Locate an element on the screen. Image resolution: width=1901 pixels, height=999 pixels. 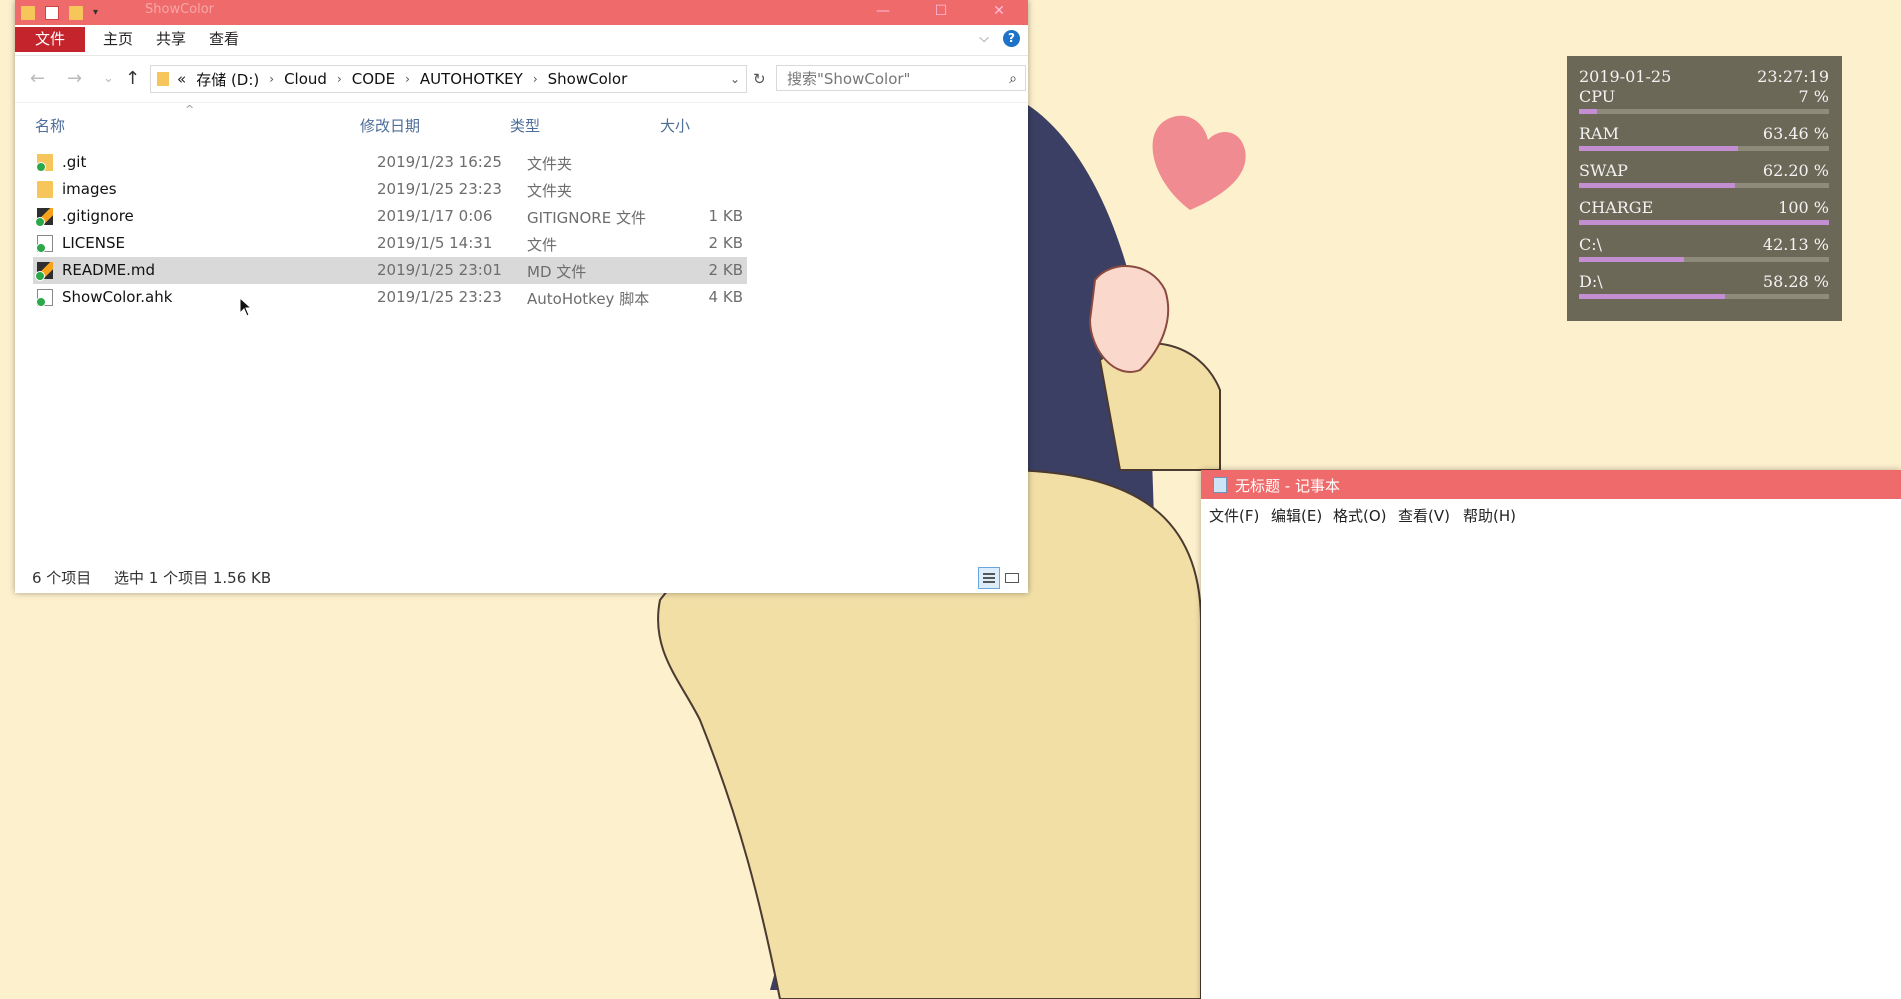
search-input: 搜索"ShowColor" ⌕ is located at coordinates (901, 78).